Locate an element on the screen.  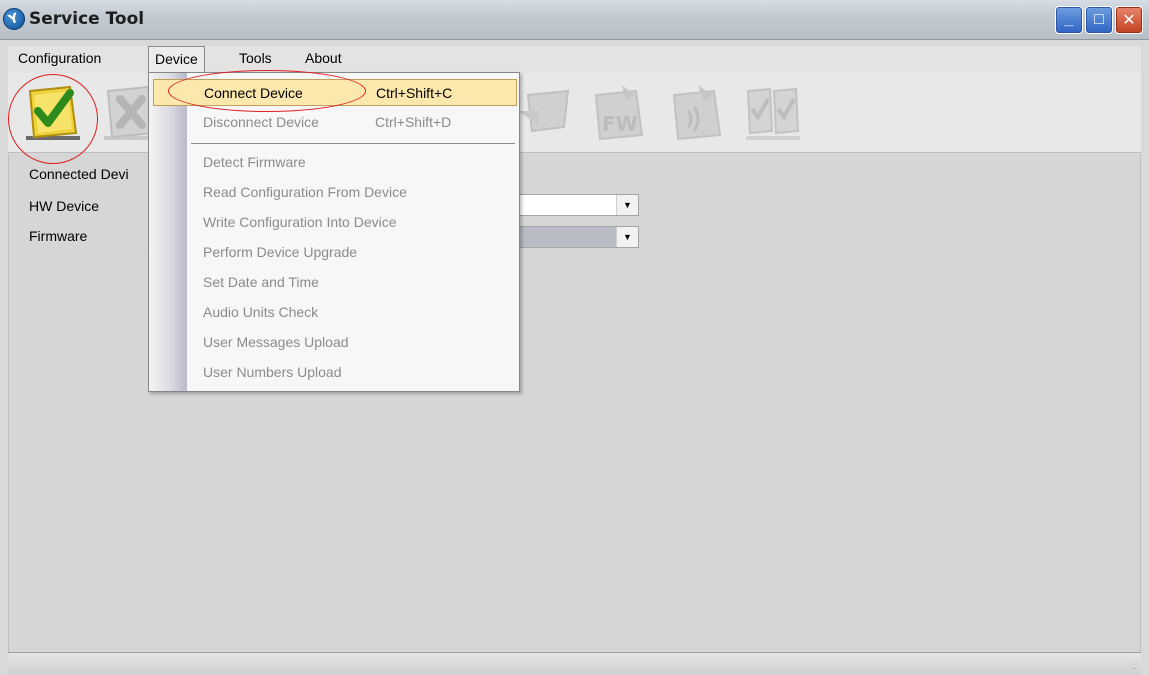
menu-item-device-upgrade: Perform Device Upgrade is located at coordinates (335, 252).